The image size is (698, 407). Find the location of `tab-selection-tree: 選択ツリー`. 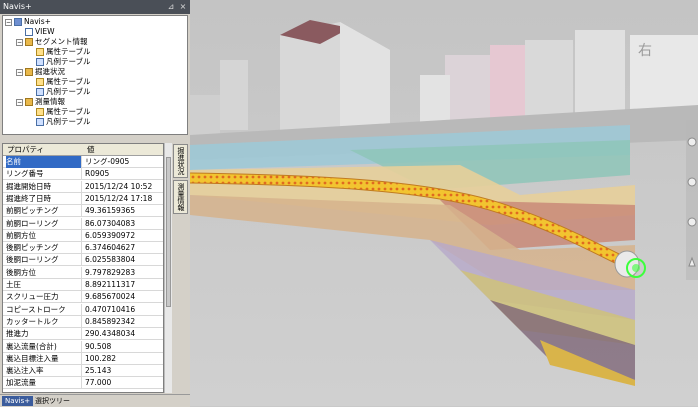

tab-selection-tree: 選択ツリー is located at coordinates (52, 401).